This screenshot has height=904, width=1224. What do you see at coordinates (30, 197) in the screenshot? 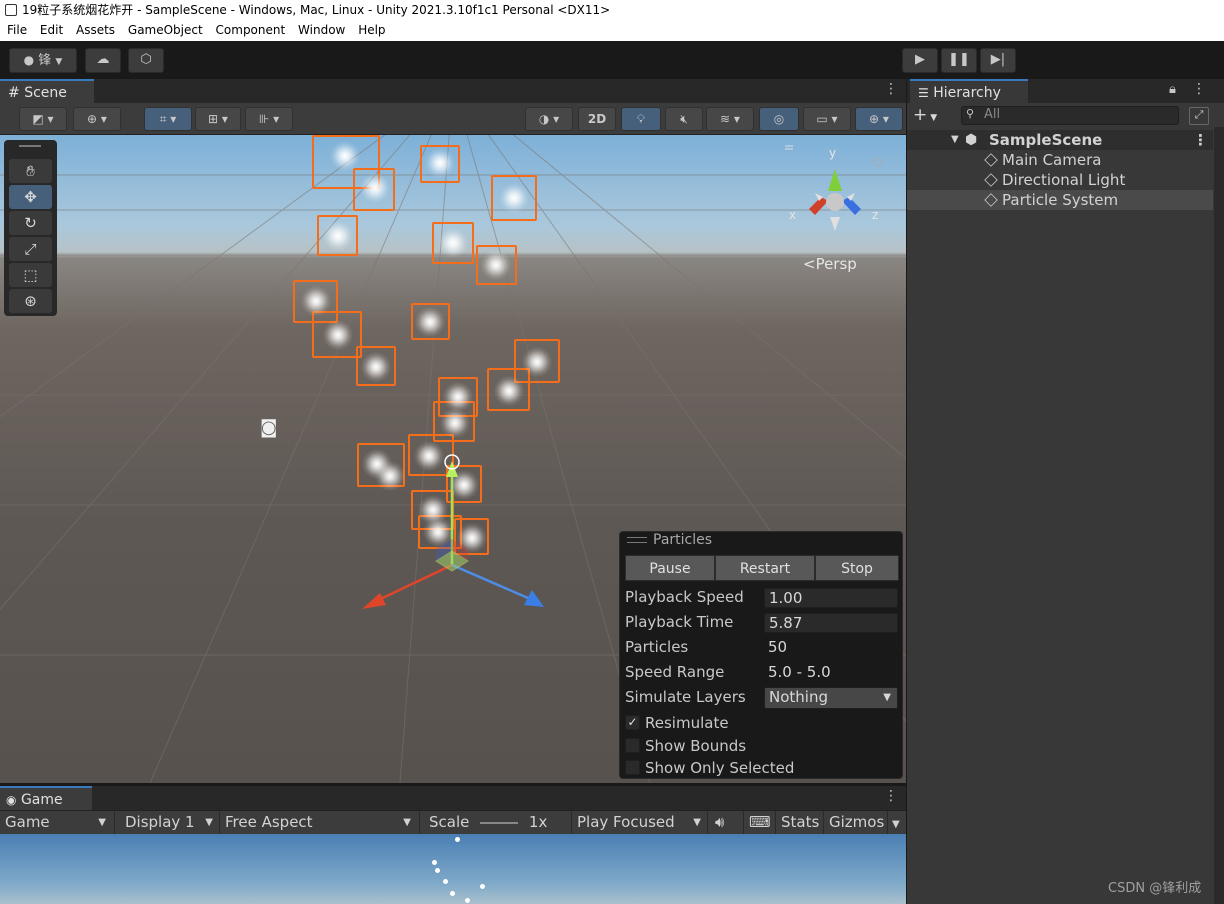
I see `move-tool-button: ✥` at bounding box center [30, 197].